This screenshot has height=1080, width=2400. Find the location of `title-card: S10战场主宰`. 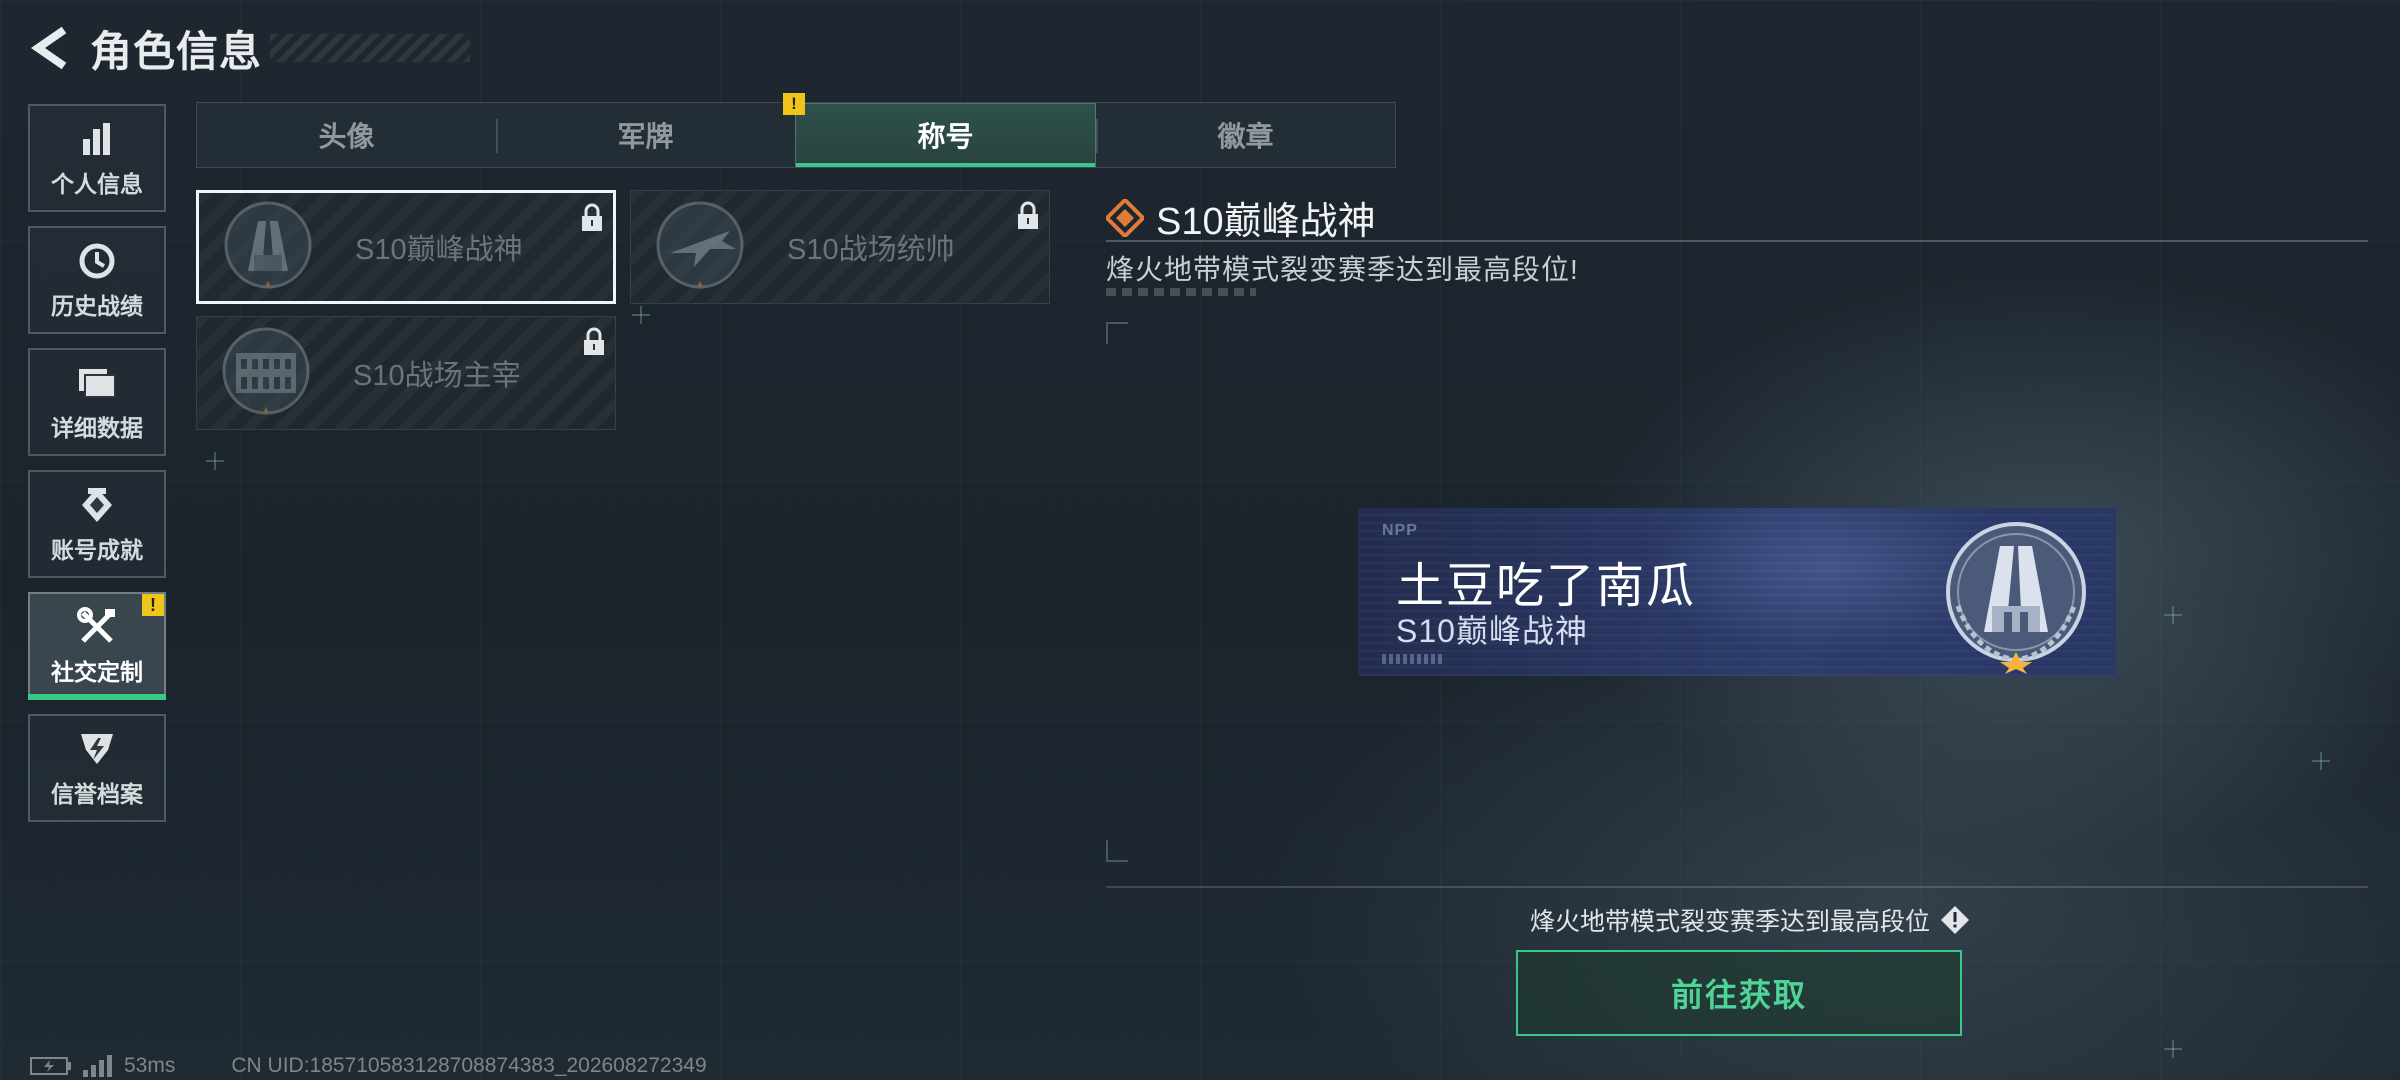

title-card: S10战场主宰 is located at coordinates (406, 373).